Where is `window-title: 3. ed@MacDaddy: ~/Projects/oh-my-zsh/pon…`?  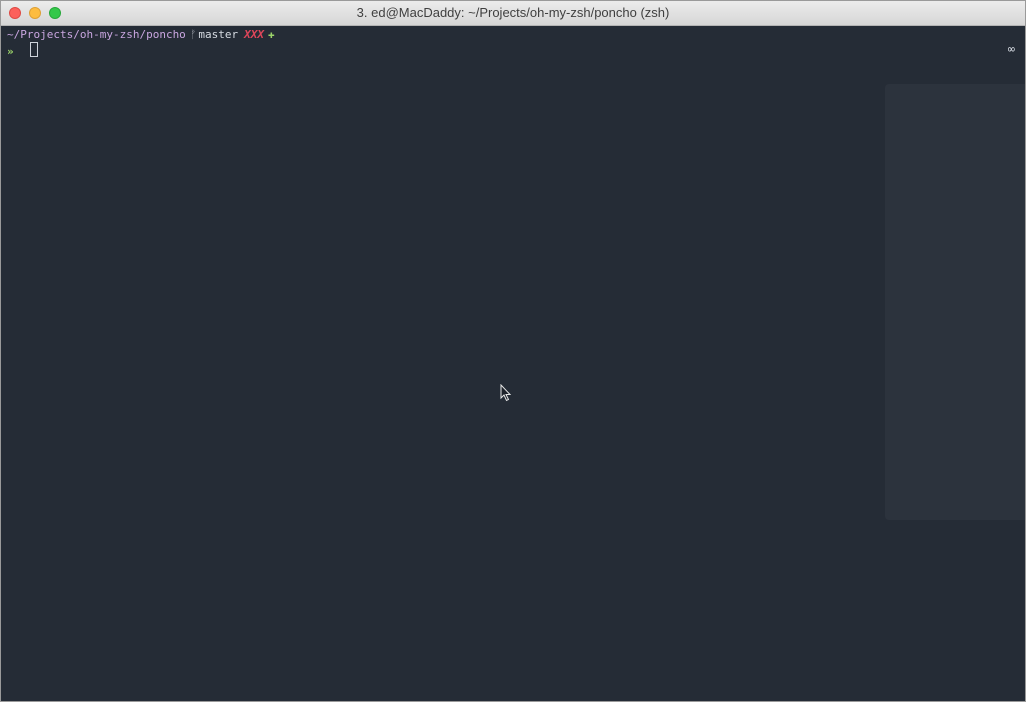
window-title: 3. ed@MacDaddy: ~/Projects/oh-my-zsh/pon… is located at coordinates (513, 12).